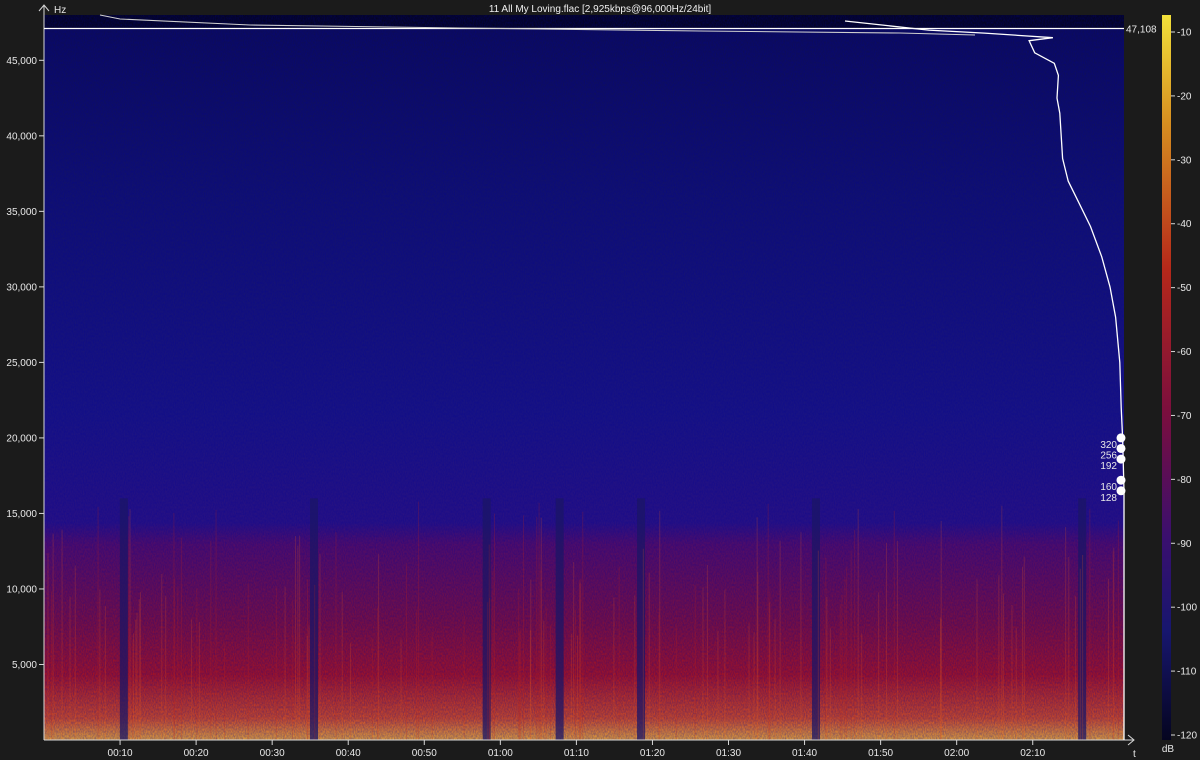  What do you see at coordinates (804, 753) in the screenshot?
I see `x-tick-label: 01:40` at bounding box center [804, 753].